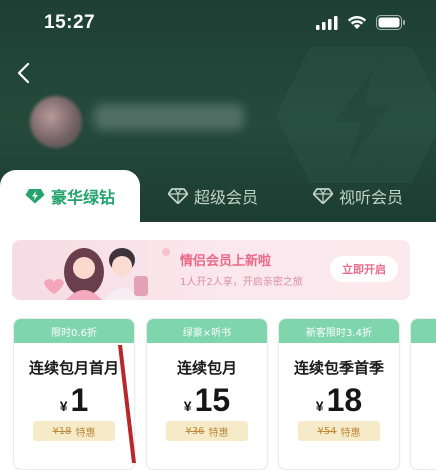 Image resolution: width=436 pixels, height=470 pixels. What do you see at coordinates (206, 368) in the screenshot?
I see `card-title: 连续包月` at bounding box center [206, 368].